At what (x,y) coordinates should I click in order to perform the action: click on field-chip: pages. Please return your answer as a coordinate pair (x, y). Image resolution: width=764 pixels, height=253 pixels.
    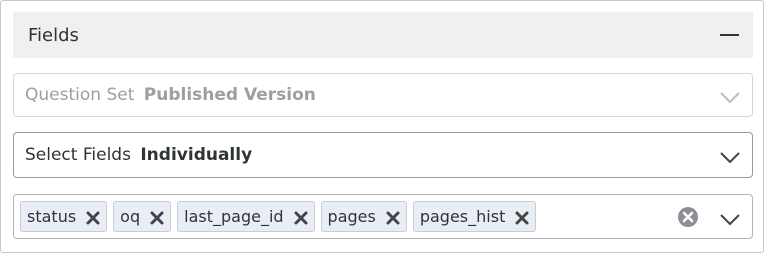
    Looking at the image, I should click on (363, 216).